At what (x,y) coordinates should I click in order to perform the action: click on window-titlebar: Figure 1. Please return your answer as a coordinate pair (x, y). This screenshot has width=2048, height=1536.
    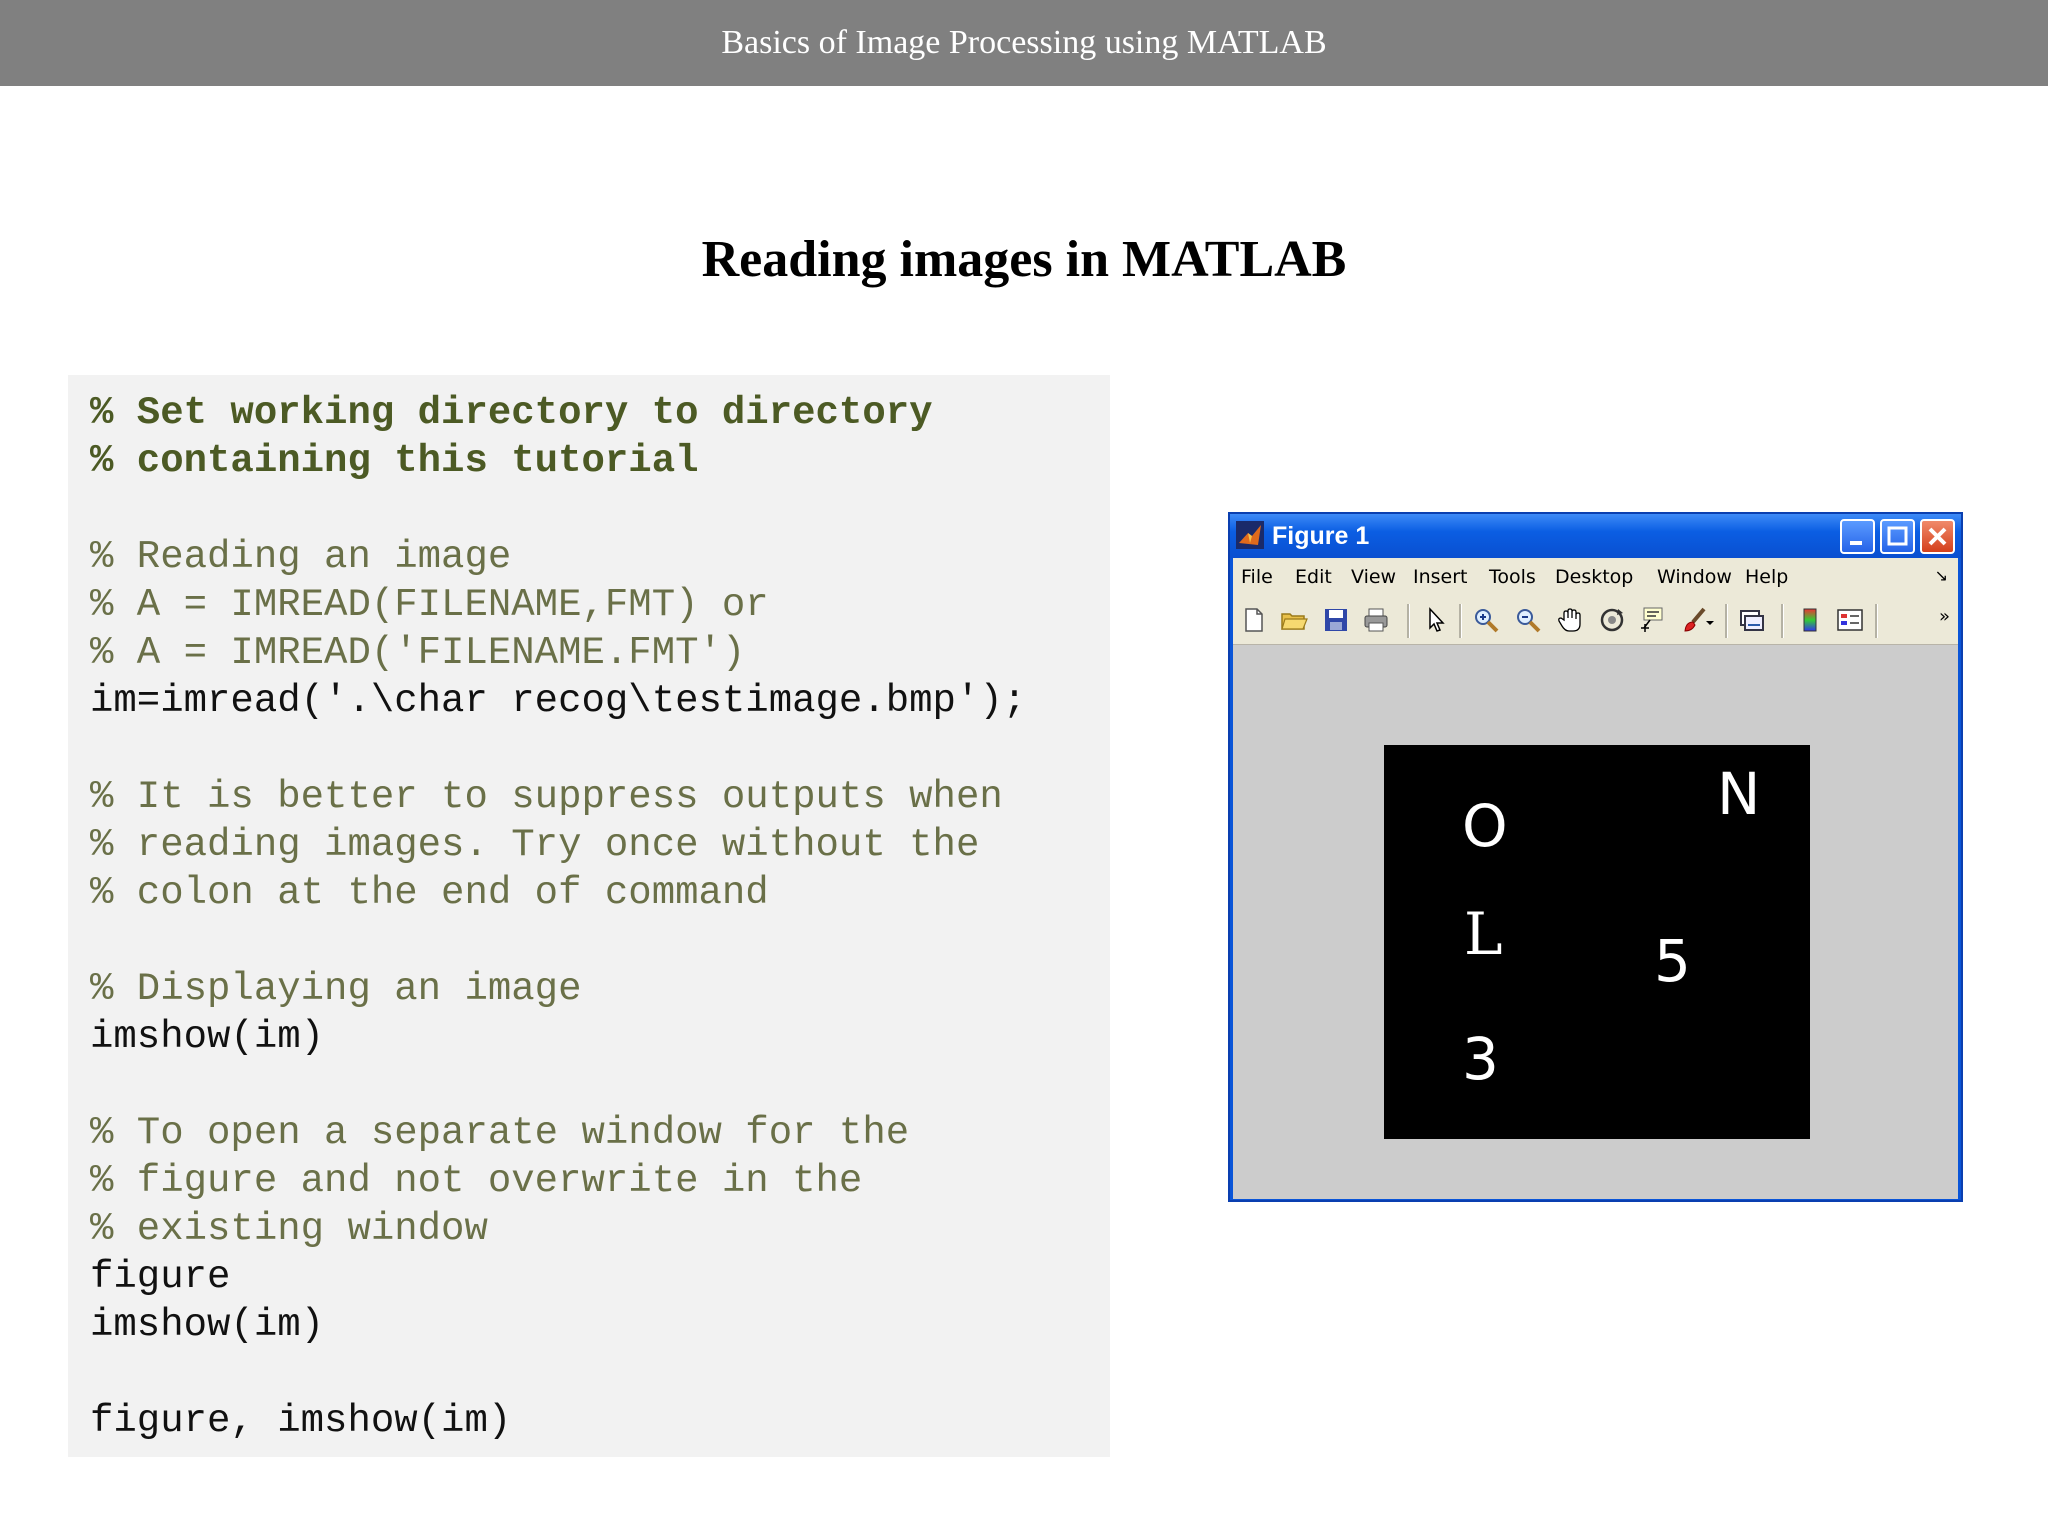
    Looking at the image, I should click on (1595, 536).